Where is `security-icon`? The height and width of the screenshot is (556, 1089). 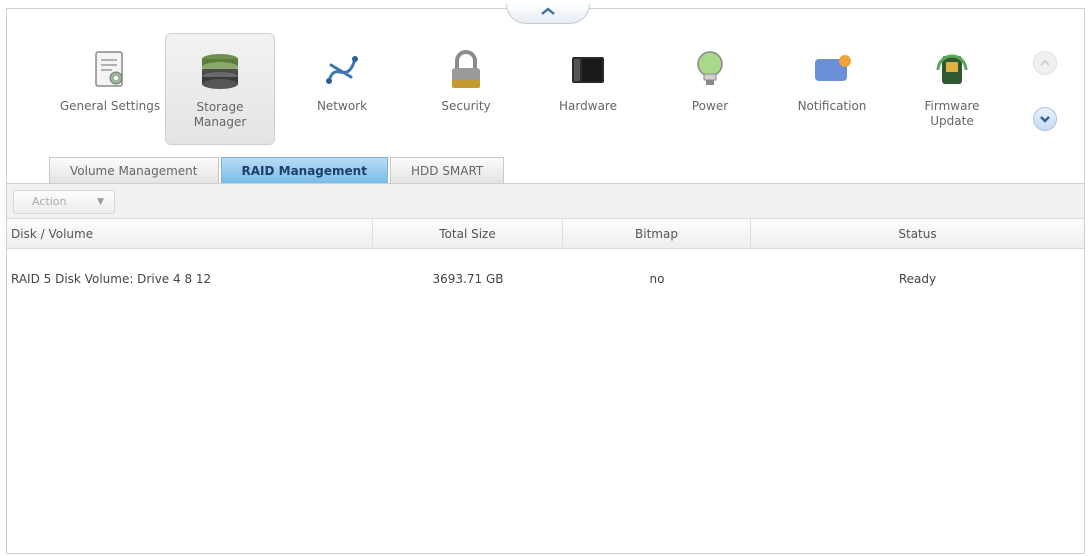 security-icon is located at coordinates (466, 70).